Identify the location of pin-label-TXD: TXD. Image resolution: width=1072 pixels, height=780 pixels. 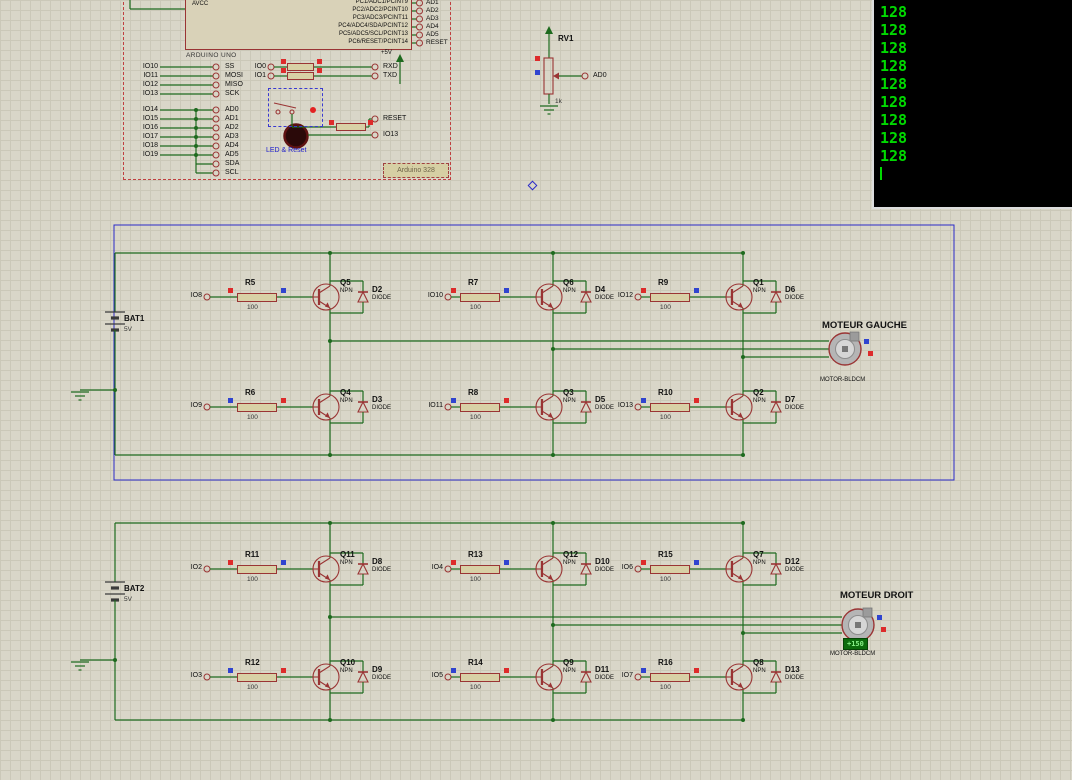
(390, 75).